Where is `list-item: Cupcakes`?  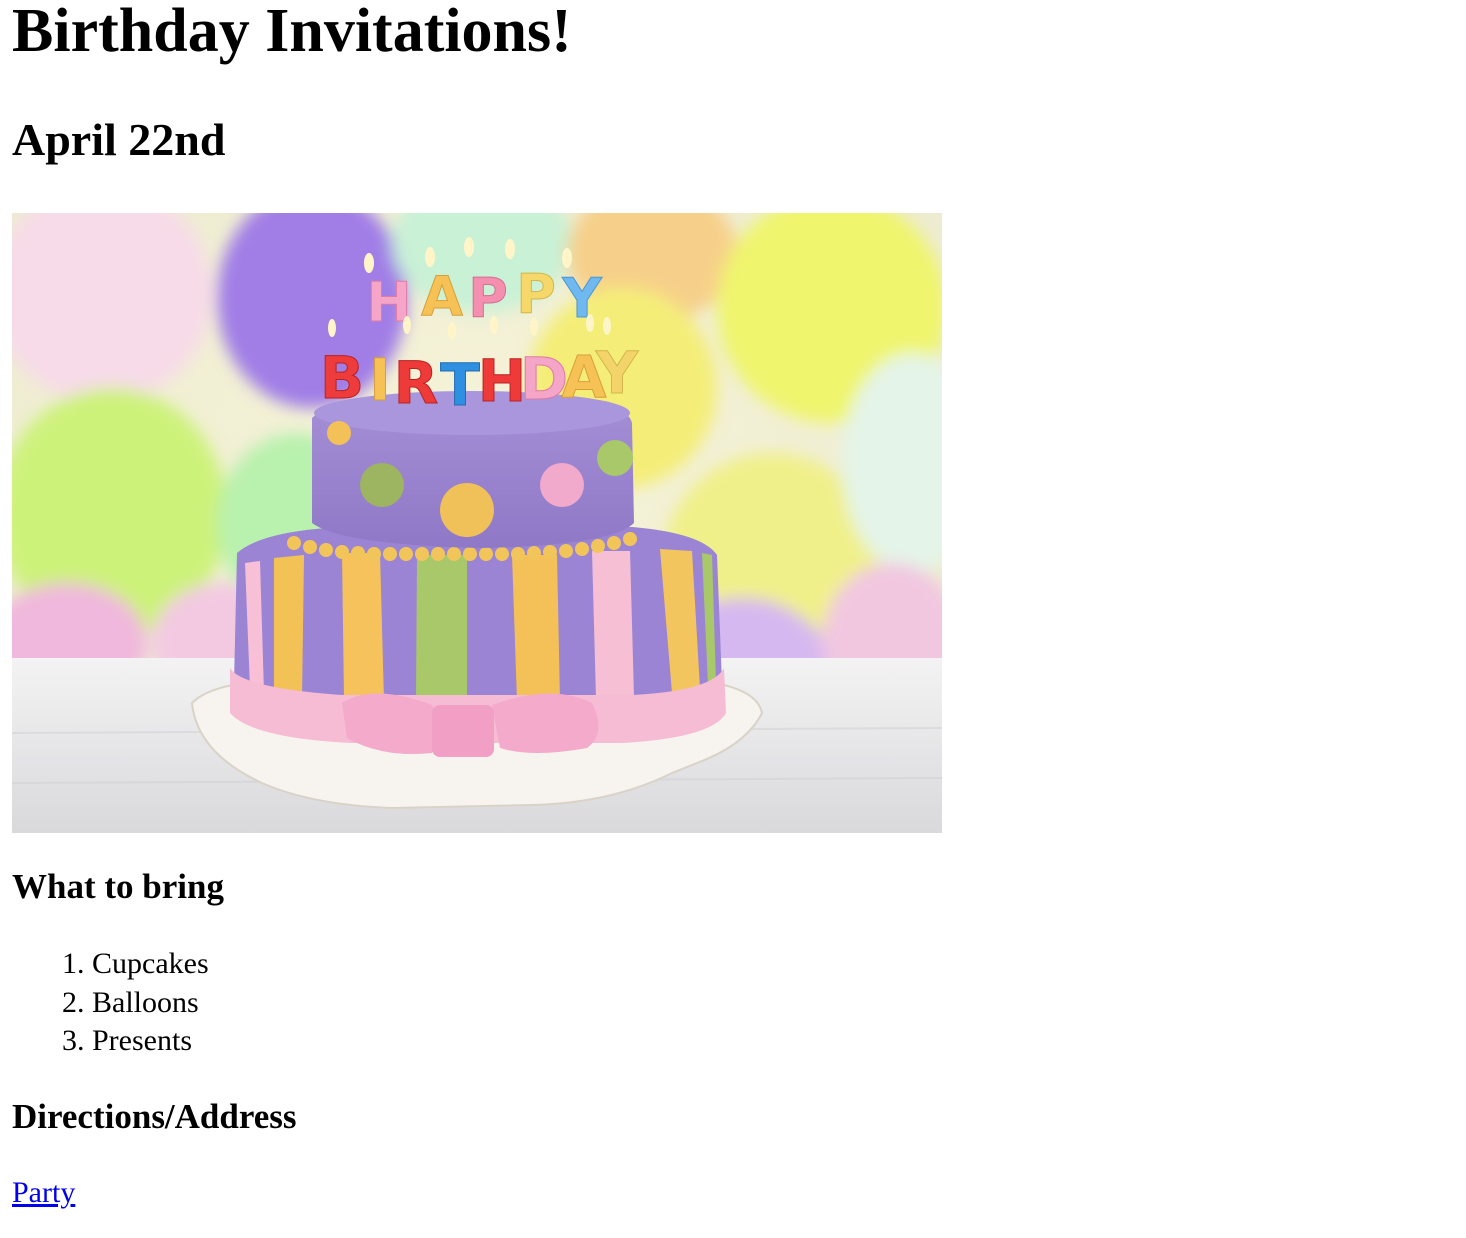
list-item: Cupcakes is located at coordinates (150, 964).